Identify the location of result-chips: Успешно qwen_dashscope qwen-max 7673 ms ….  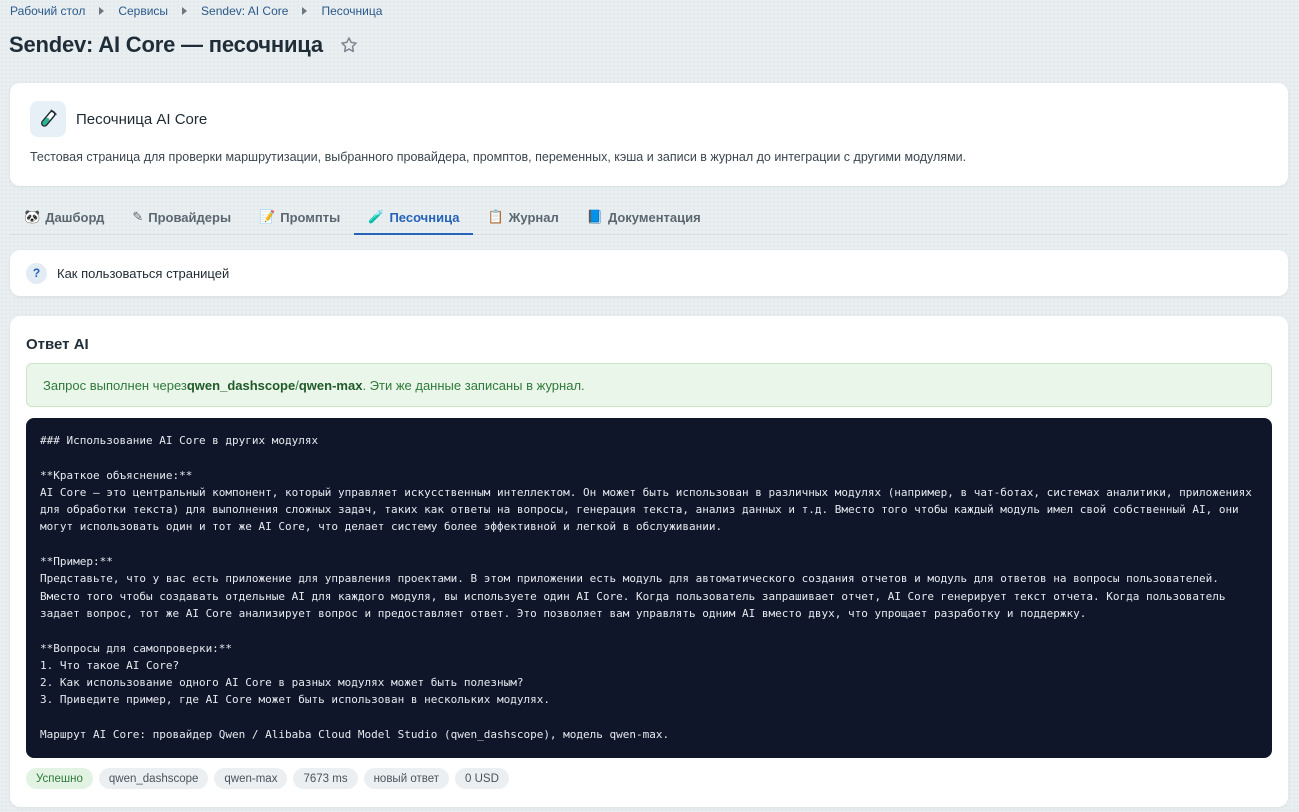
(270, 778).